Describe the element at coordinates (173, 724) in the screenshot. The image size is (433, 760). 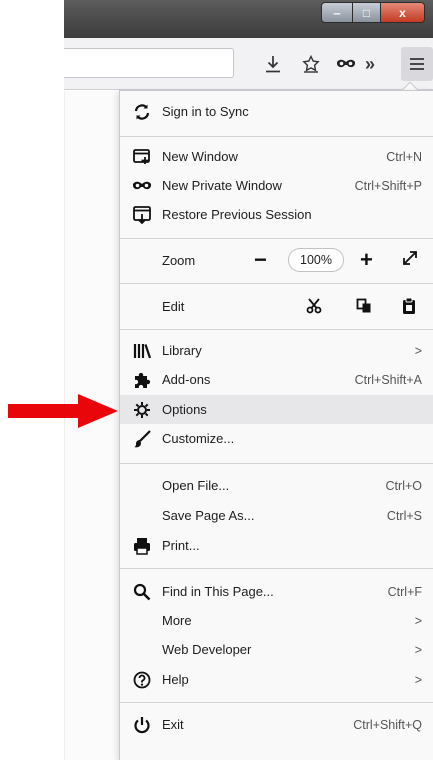
I see `exit-label: Exit` at that location.